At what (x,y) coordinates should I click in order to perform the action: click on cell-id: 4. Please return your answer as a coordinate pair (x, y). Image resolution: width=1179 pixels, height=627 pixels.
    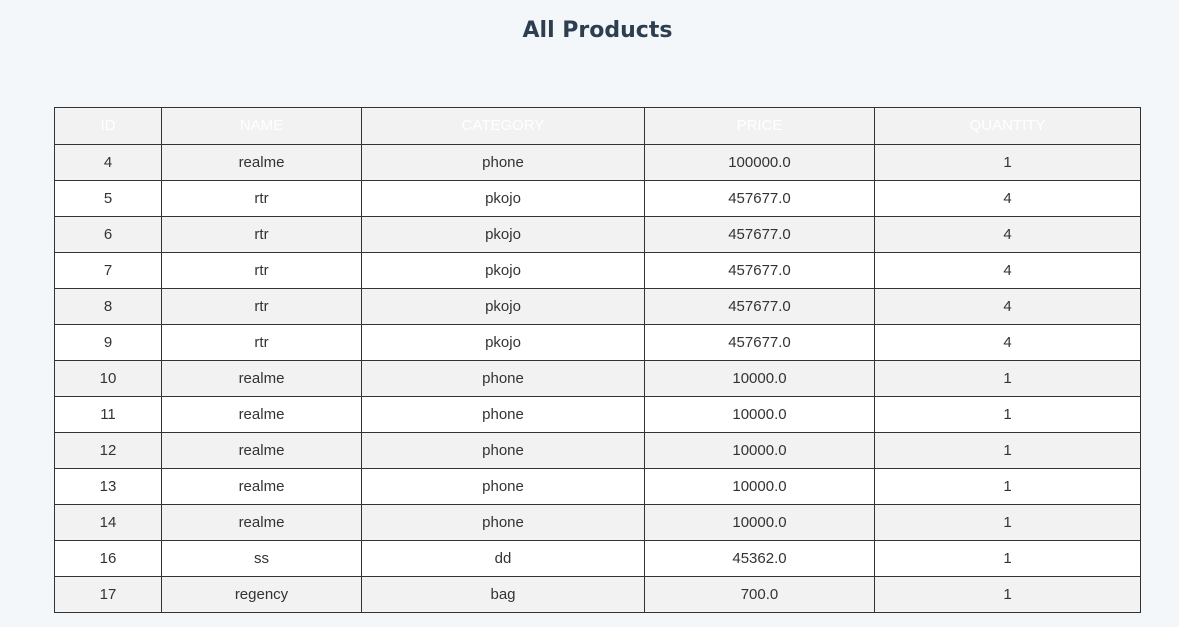
    Looking at the image, I should click on (108, 162).